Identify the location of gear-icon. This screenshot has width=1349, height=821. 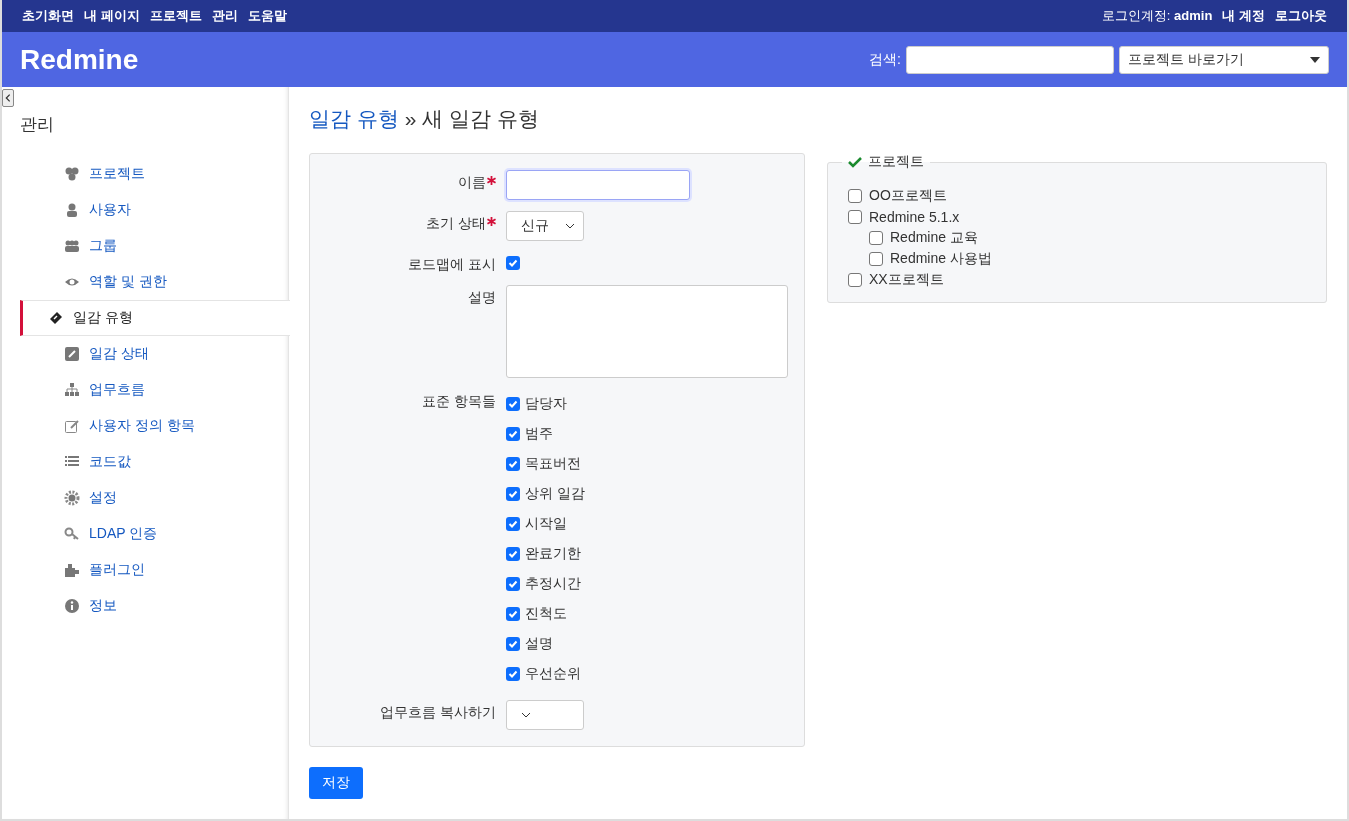
(72, 498).